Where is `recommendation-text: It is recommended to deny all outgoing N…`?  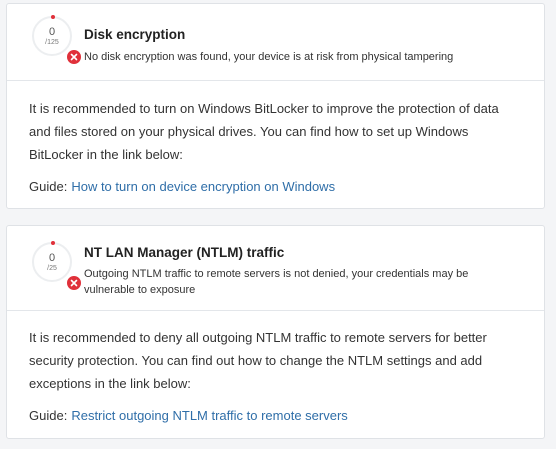 recommendation-text: It is recommended to deny all outgoing N… is located at coordinates (258, 360).